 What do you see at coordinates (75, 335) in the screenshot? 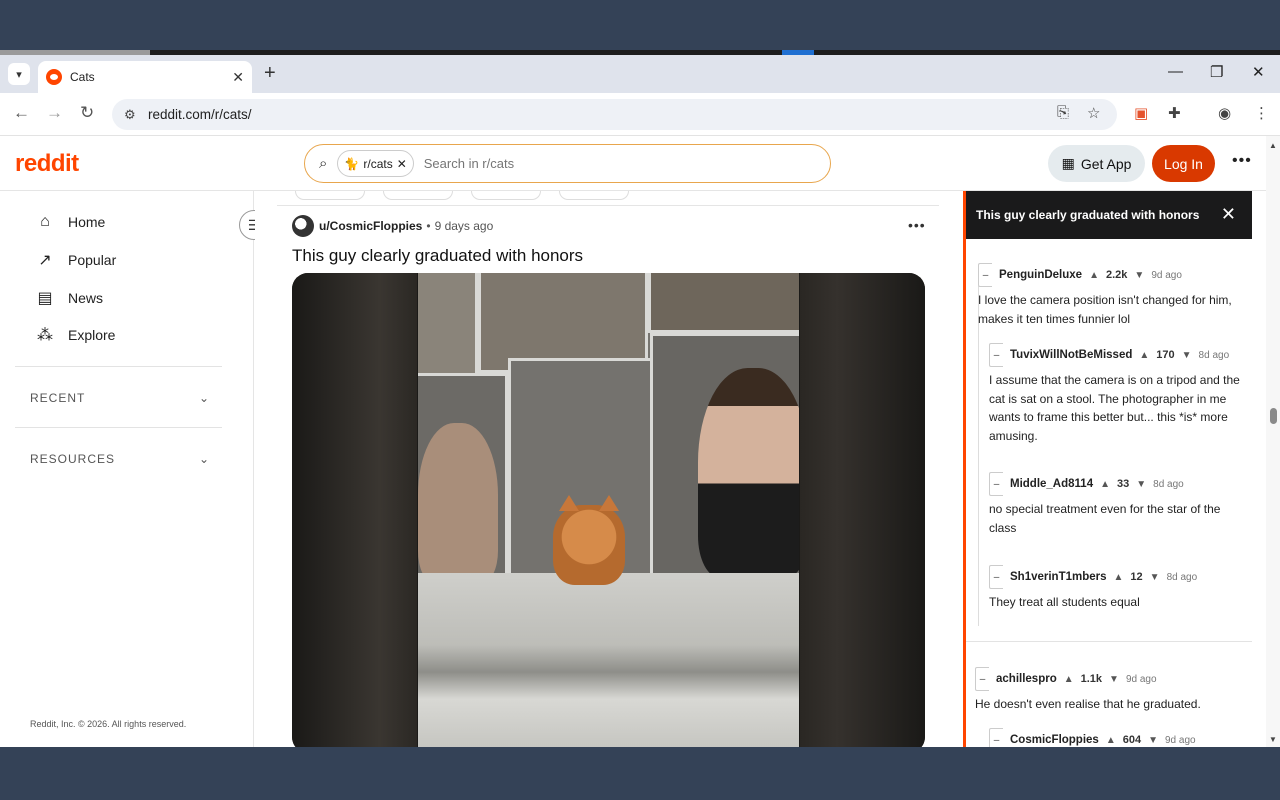
I see `sidebar-item-explore: ⁂ Explore` at bounding box center [75, 335].